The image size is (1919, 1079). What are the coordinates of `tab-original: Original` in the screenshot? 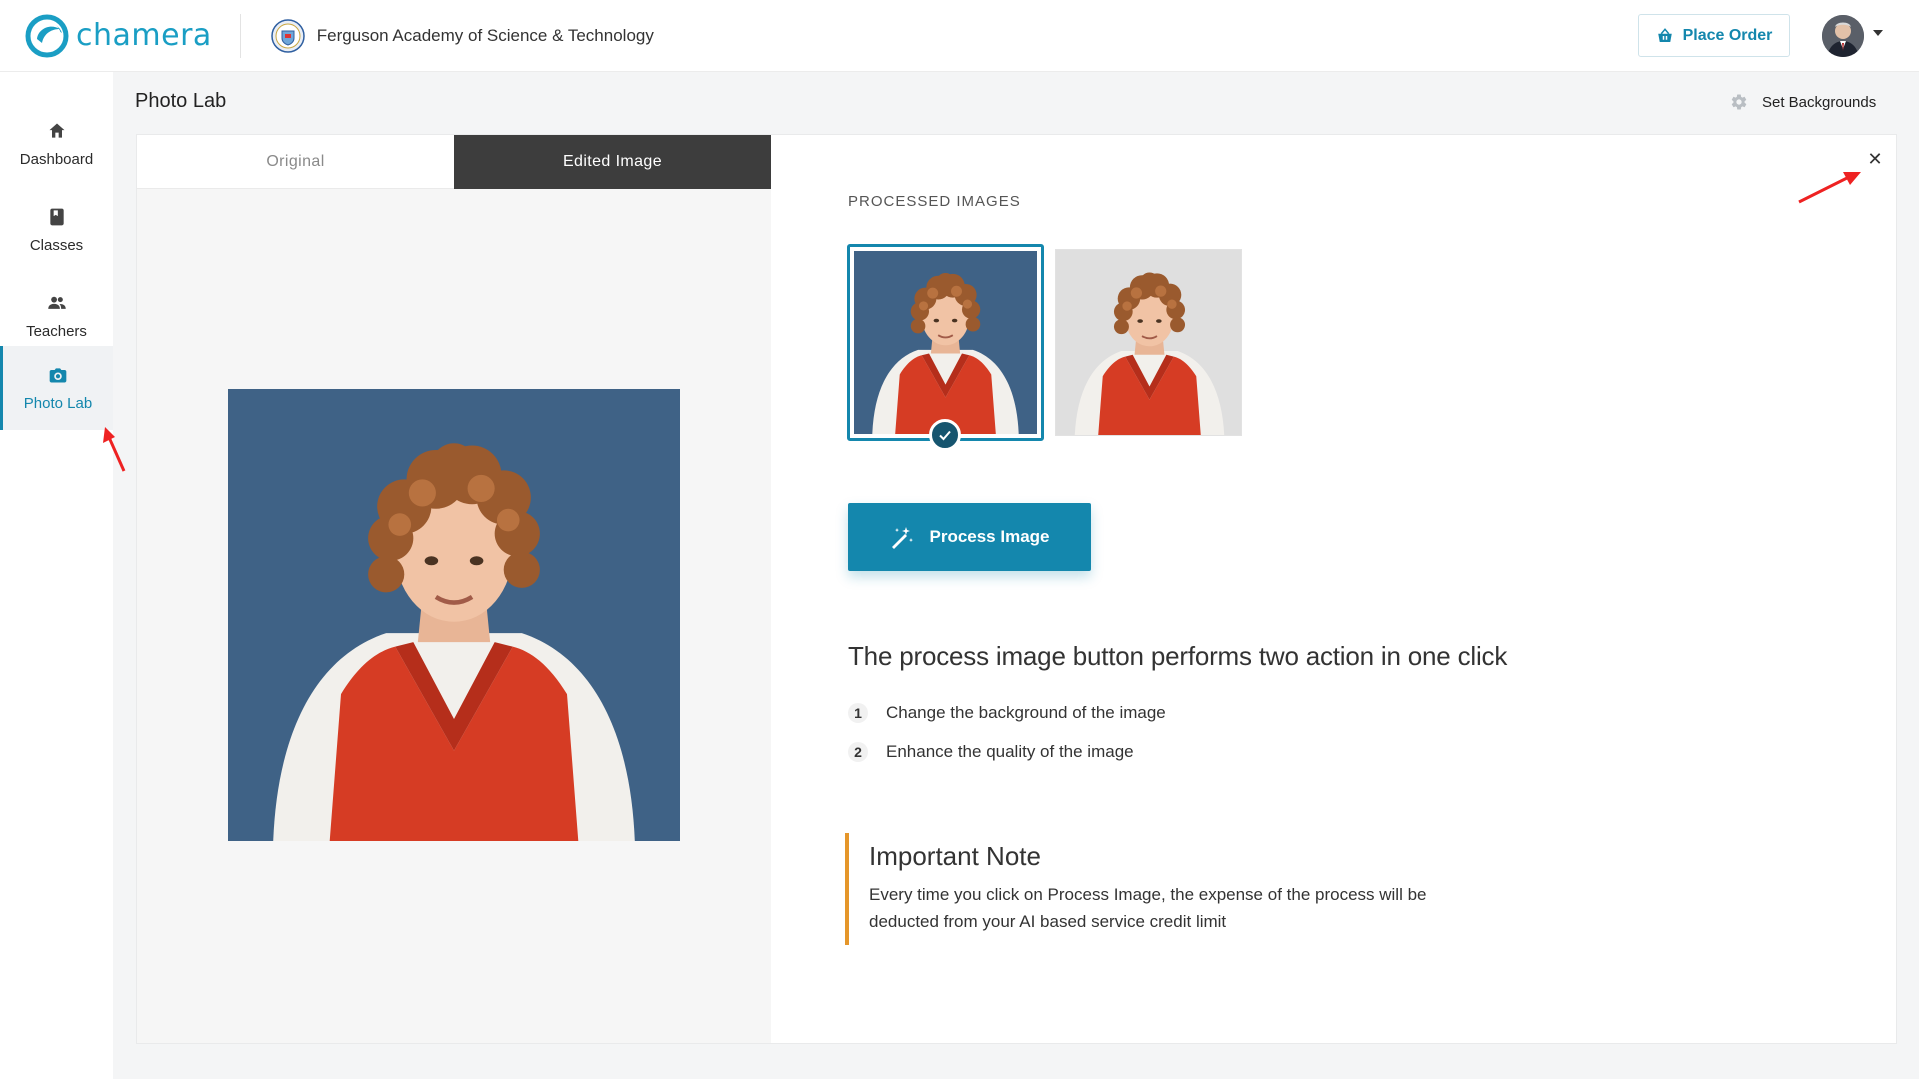 It's located at (295, 162).